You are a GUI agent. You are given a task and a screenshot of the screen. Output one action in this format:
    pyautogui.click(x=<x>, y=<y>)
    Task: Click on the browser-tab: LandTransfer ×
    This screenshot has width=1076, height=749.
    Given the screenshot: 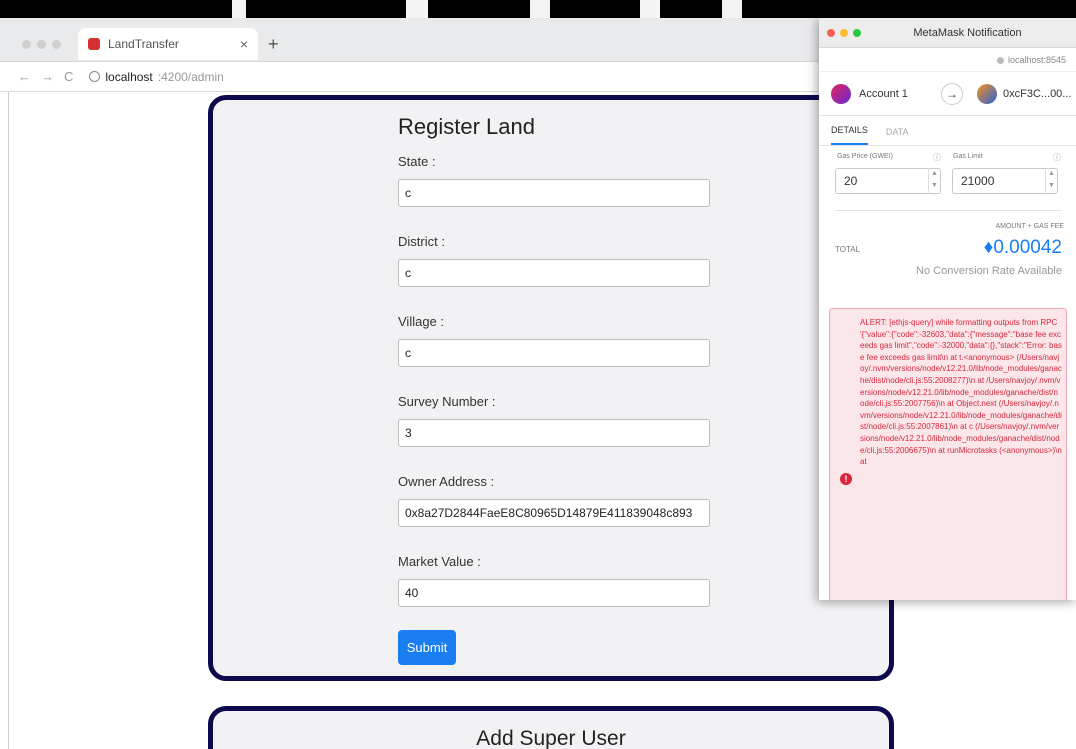 What is the action you would take?
    pyautogui.click(x=168, y=44)
    